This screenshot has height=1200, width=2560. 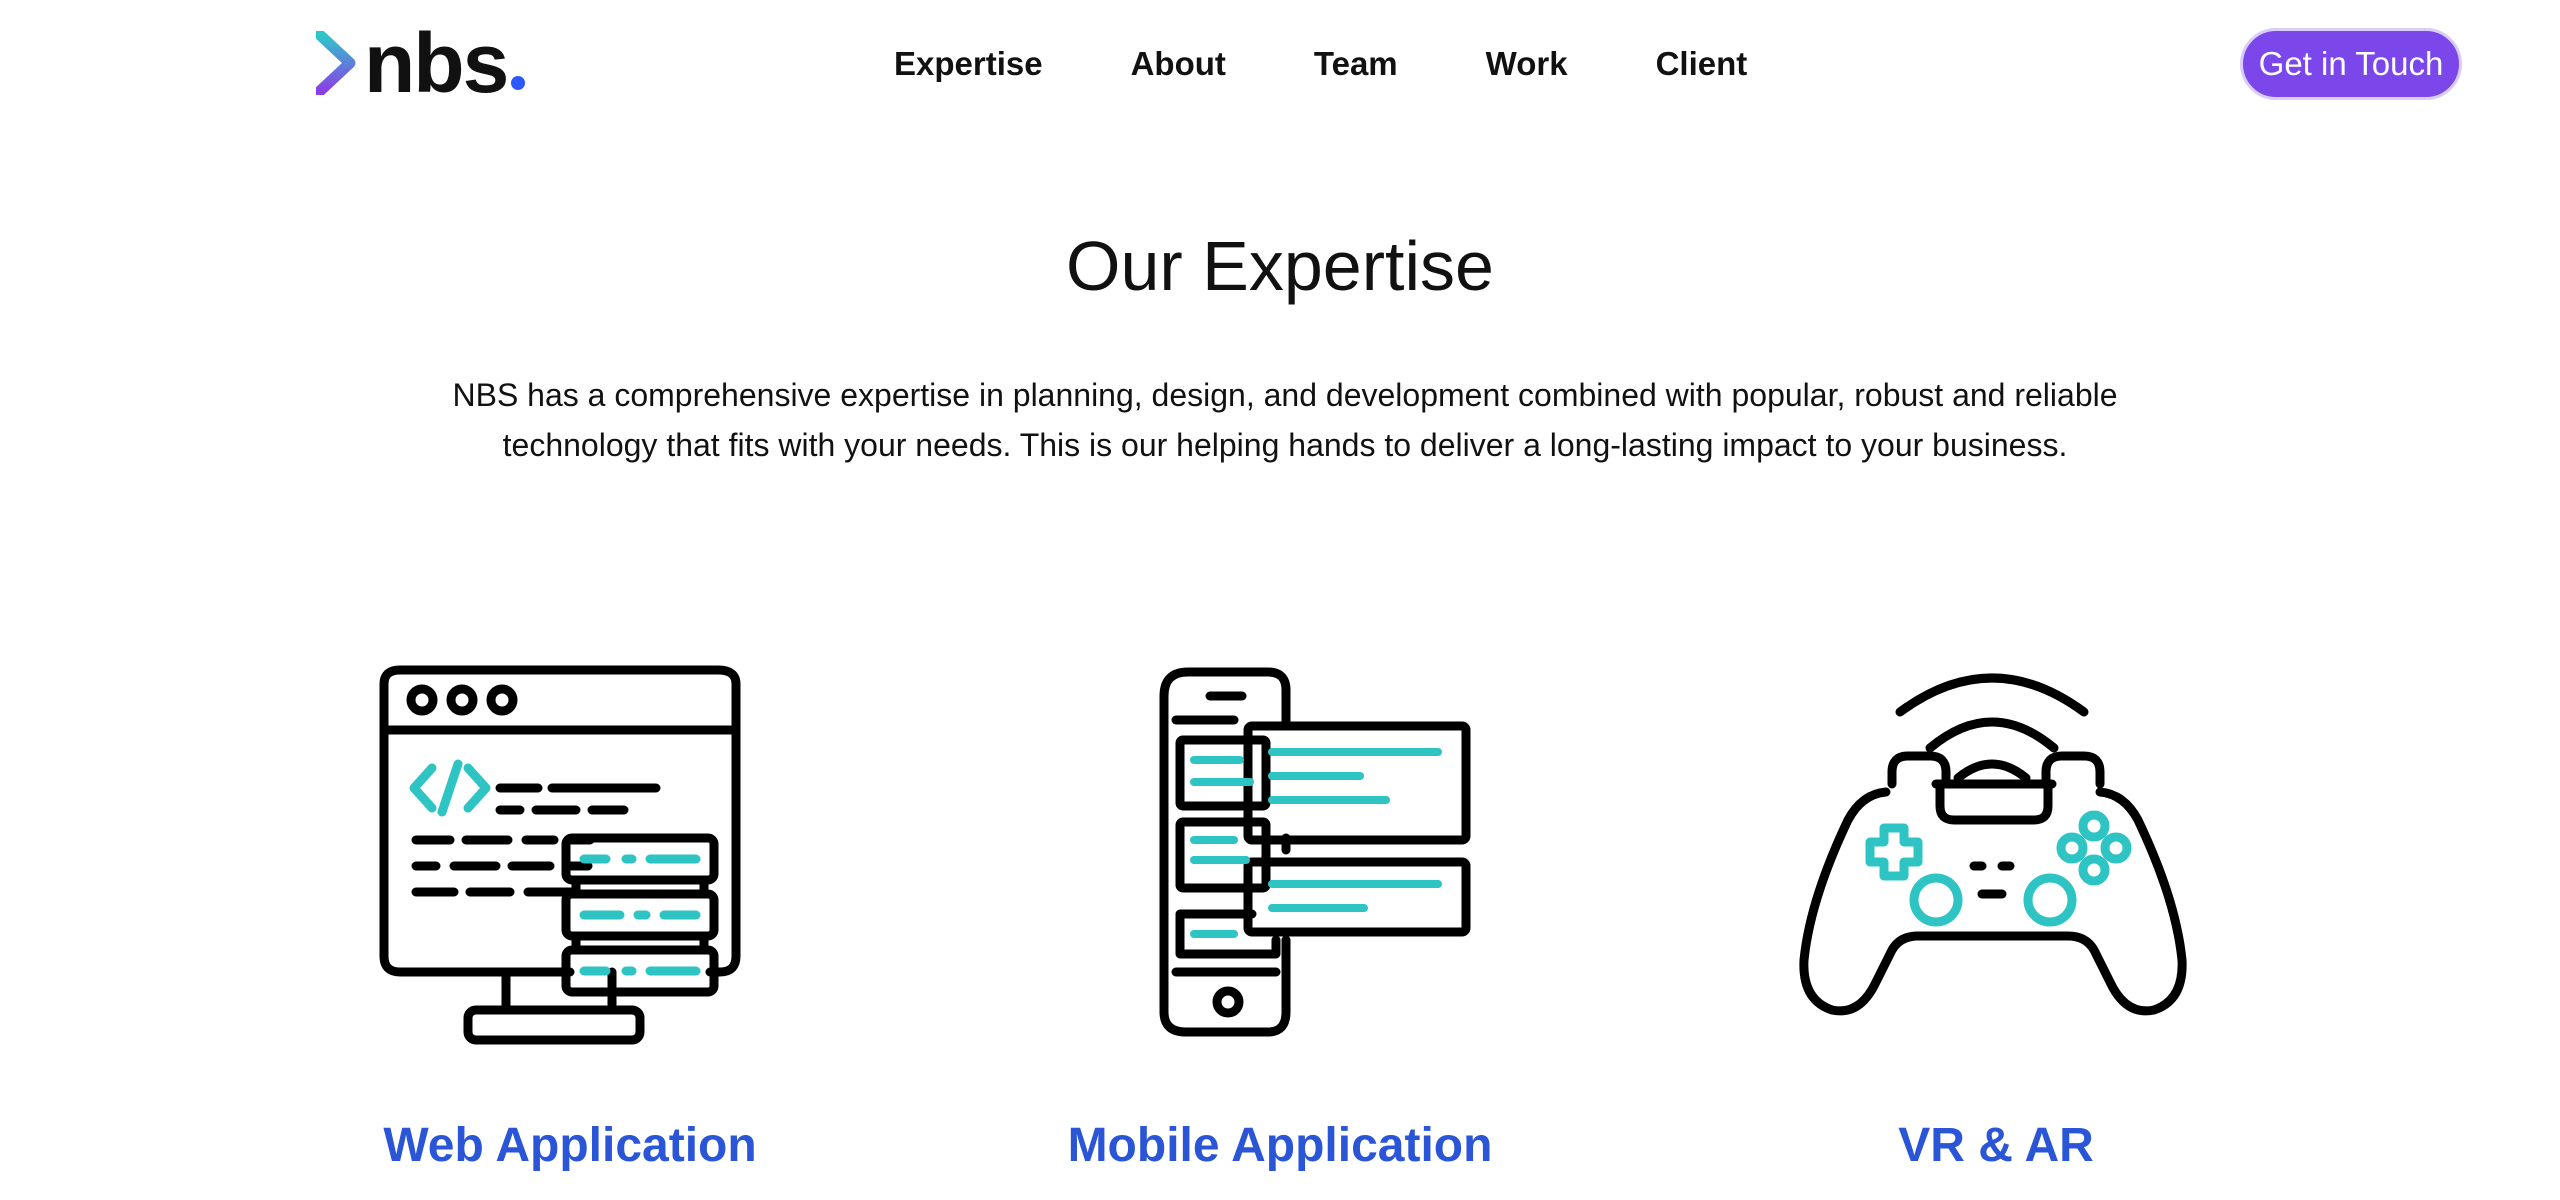 I want to click on expertise-card-vr-ar: VR & AR, so click(x=1996, y=930).